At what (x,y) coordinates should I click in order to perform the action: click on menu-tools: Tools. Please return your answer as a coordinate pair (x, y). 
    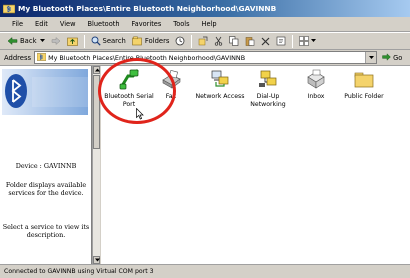
    Looking at the image, I should click on (181, 24).